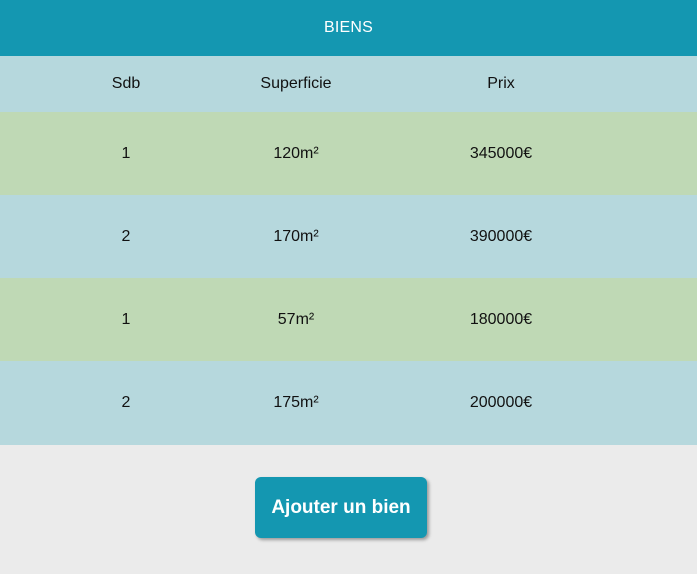 The width and height of the screenshot is (697, 574). Describe the element at coordinates (341, 507) in the screenshot. I see `add-bien-button: Ajouter un bien` at that location.